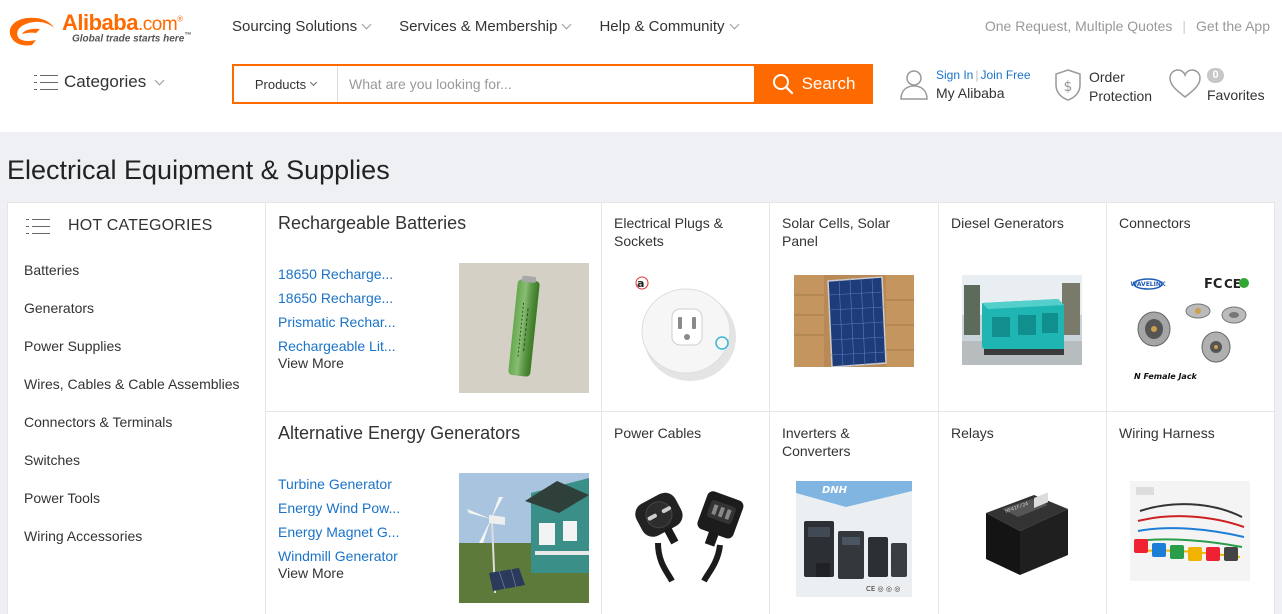 This screenshot has height=614, width=1282. I want to click on order-protection-line1: Order, so click(1107, 77).